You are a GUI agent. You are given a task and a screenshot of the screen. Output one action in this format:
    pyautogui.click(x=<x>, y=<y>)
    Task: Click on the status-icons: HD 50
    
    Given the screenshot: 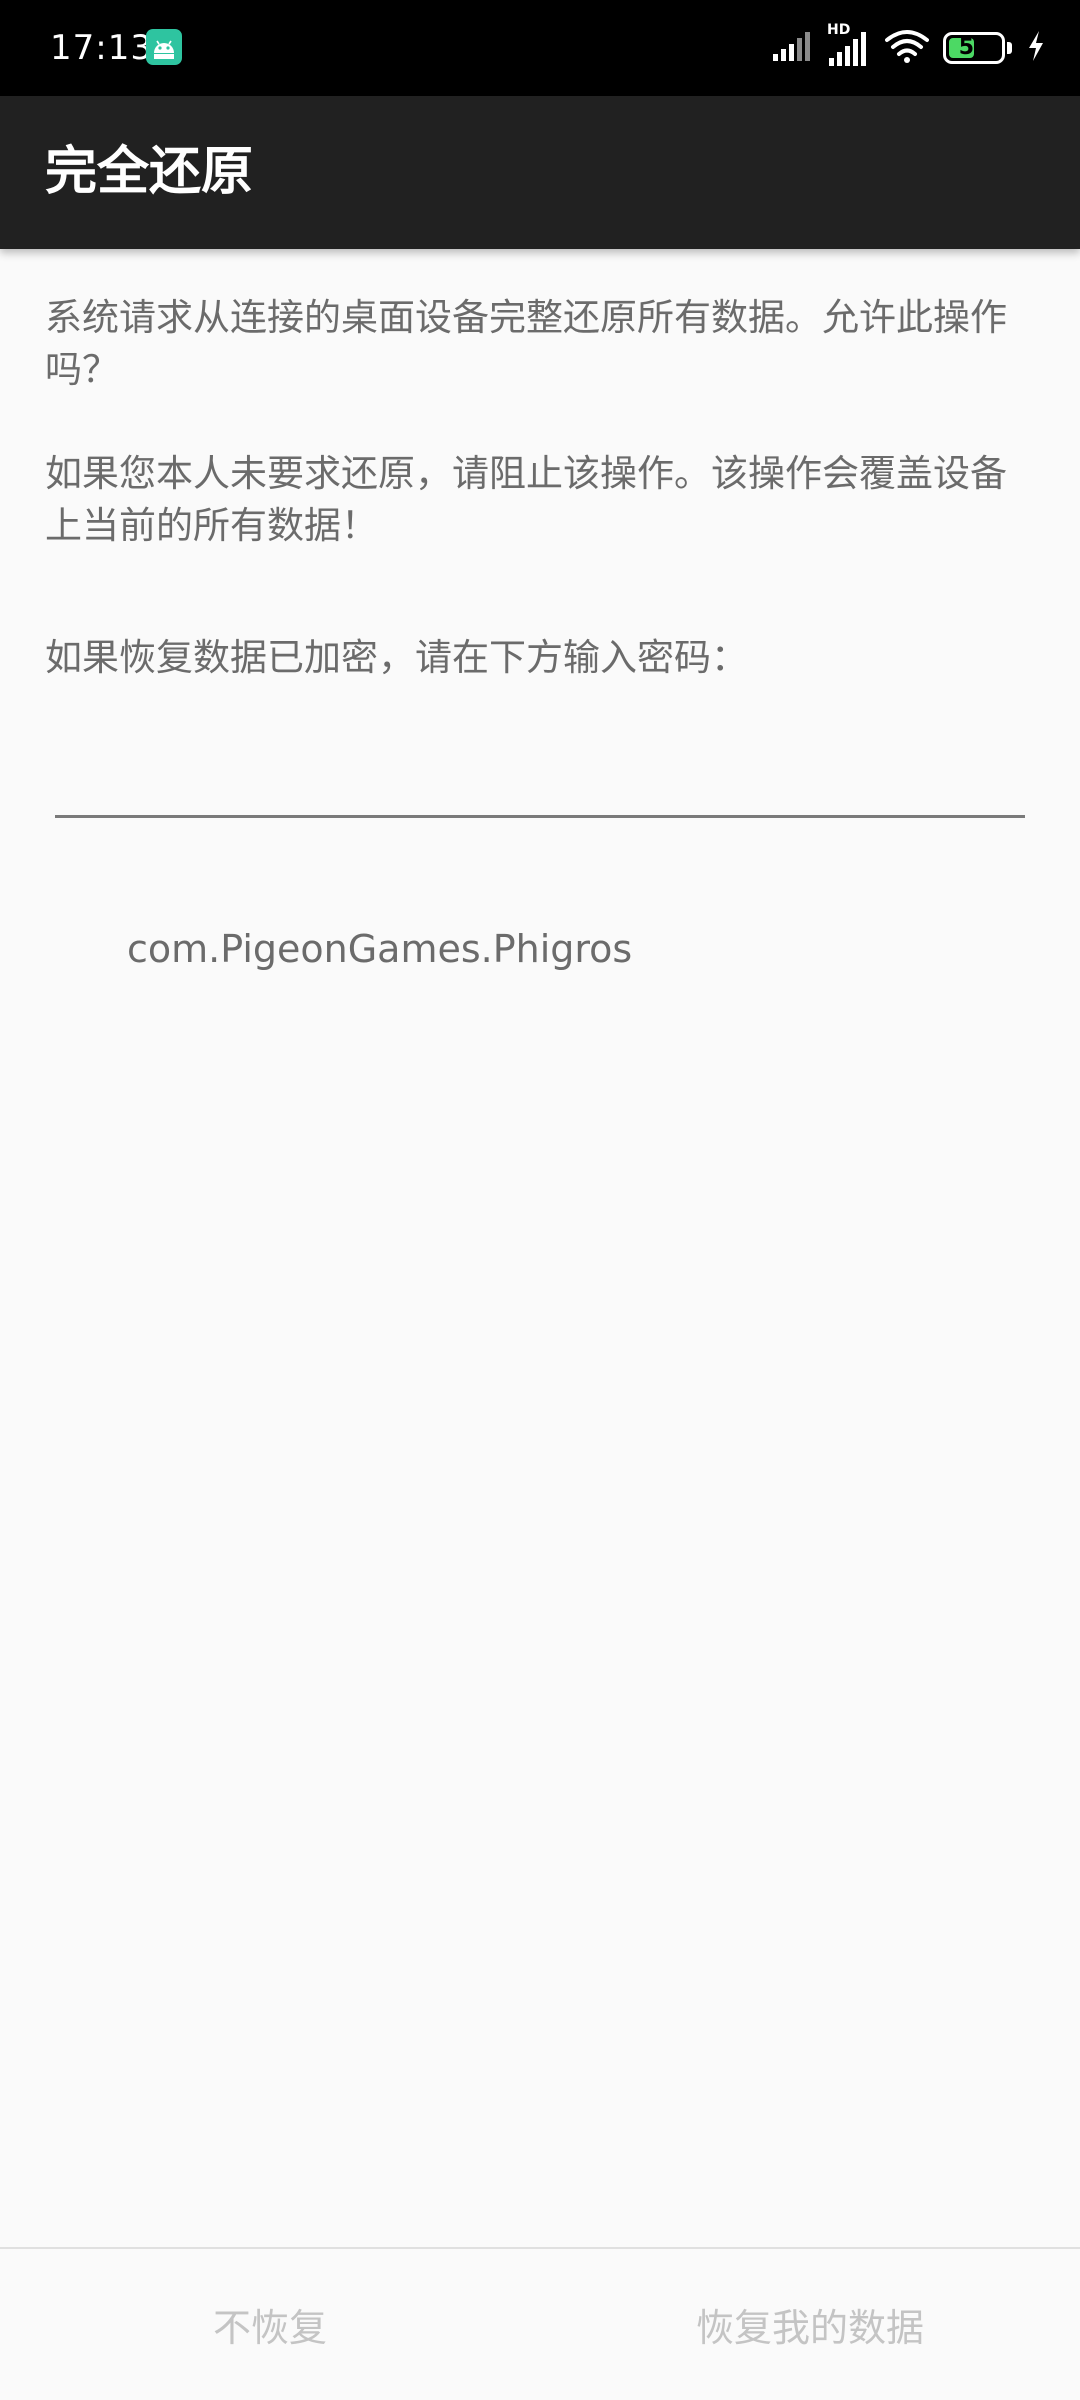 What is the action you would take?
    pyautogui.click(x=908, y=48)
    